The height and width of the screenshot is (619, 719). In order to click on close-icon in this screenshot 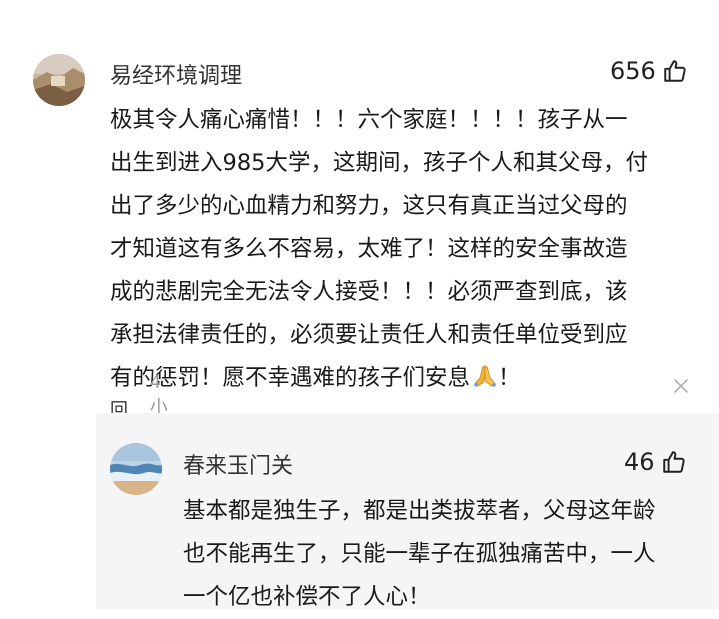, I will do `click(681, 386)`.